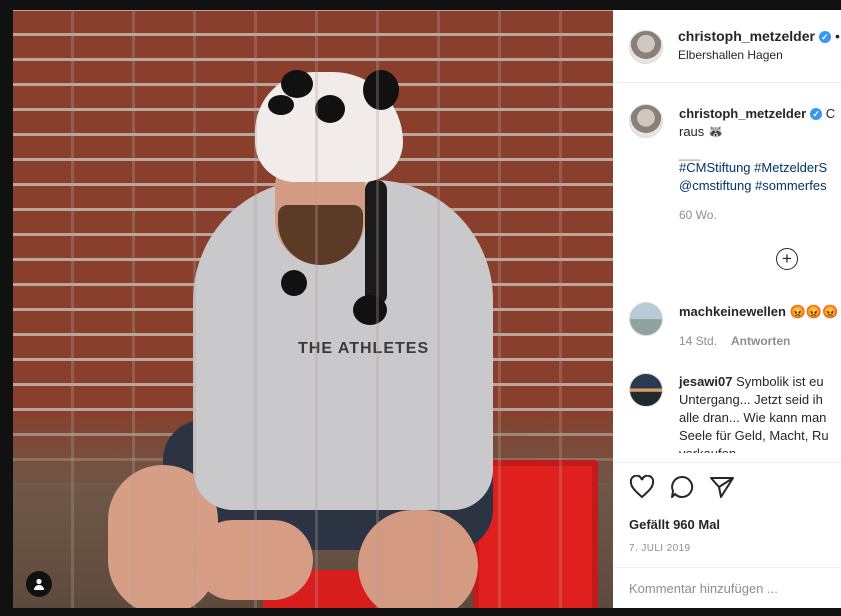 Image resolution: width=841 pixels, height=616 pixels. I want to click on caption-mentions: @cmstiftung #sommerfes, so click(753, 186).